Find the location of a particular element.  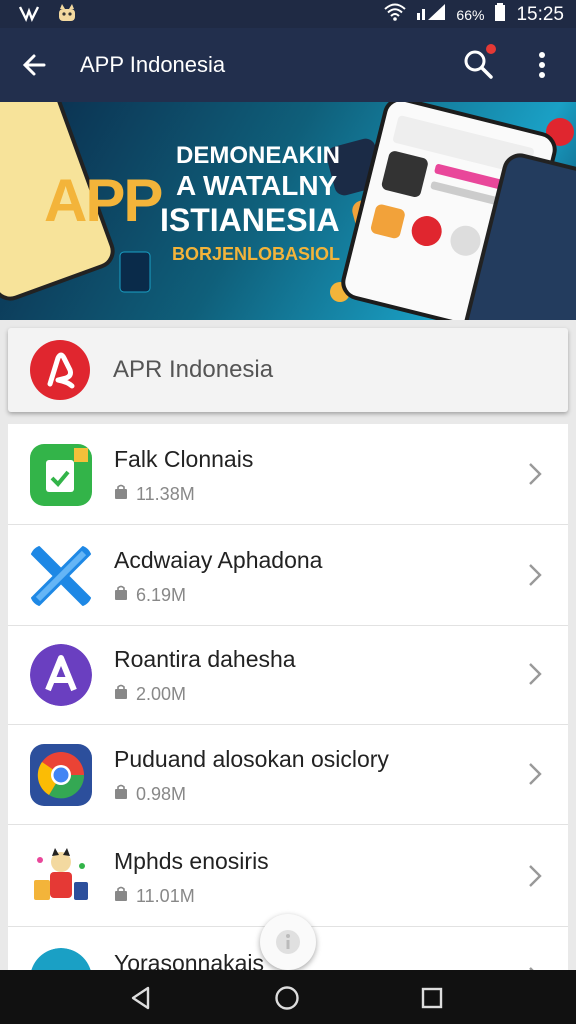

app-name: Yorasonnakais is located at coordinates (189, 960).